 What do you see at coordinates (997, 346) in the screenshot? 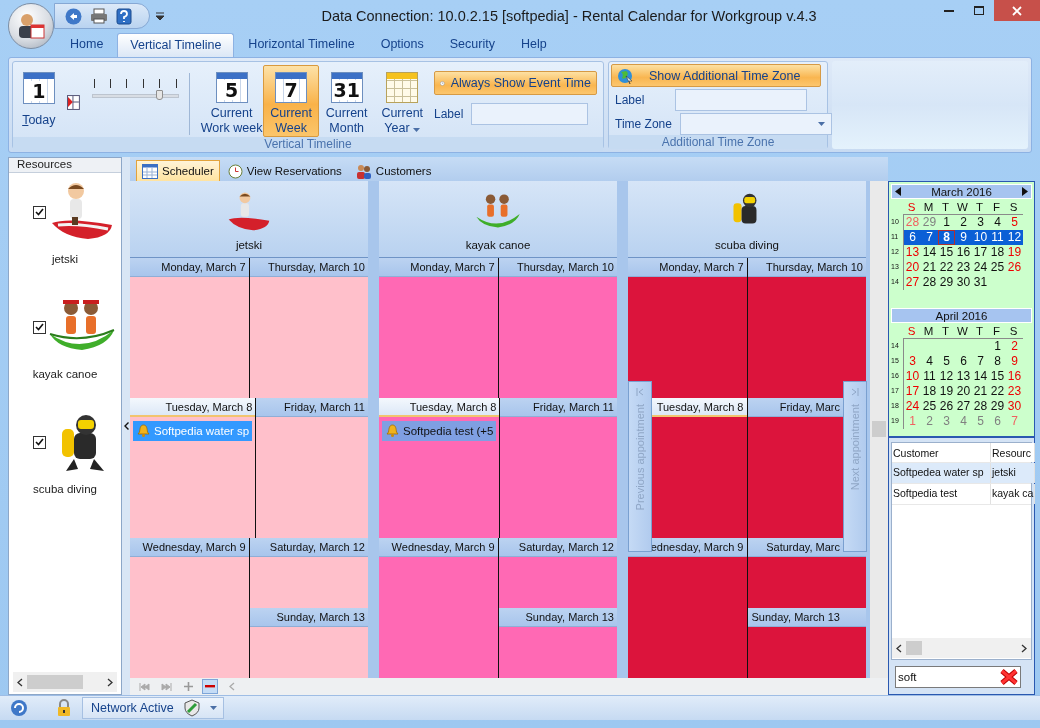
I see `calendar-day: 1` at bounding box center [997, 346].